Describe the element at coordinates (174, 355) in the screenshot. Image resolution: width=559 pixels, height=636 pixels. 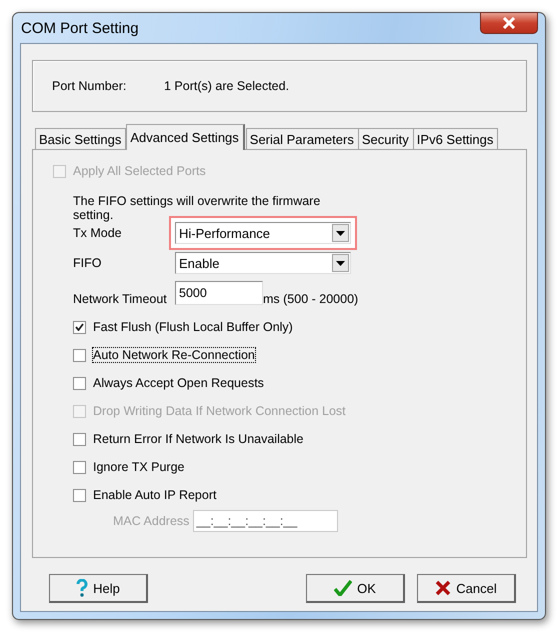
I see `checkbox-label: Auto Network Re-Connection` at that location.